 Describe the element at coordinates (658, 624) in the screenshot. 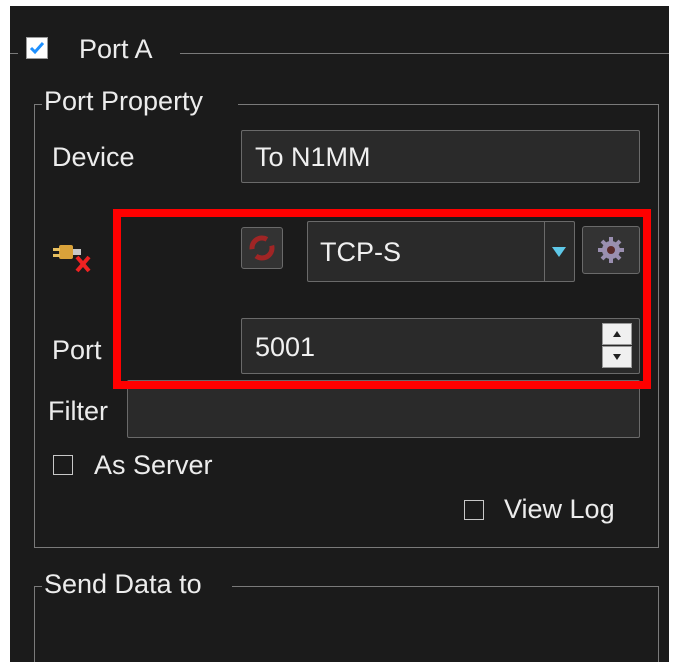

I see `send-data-border-right` at that location.